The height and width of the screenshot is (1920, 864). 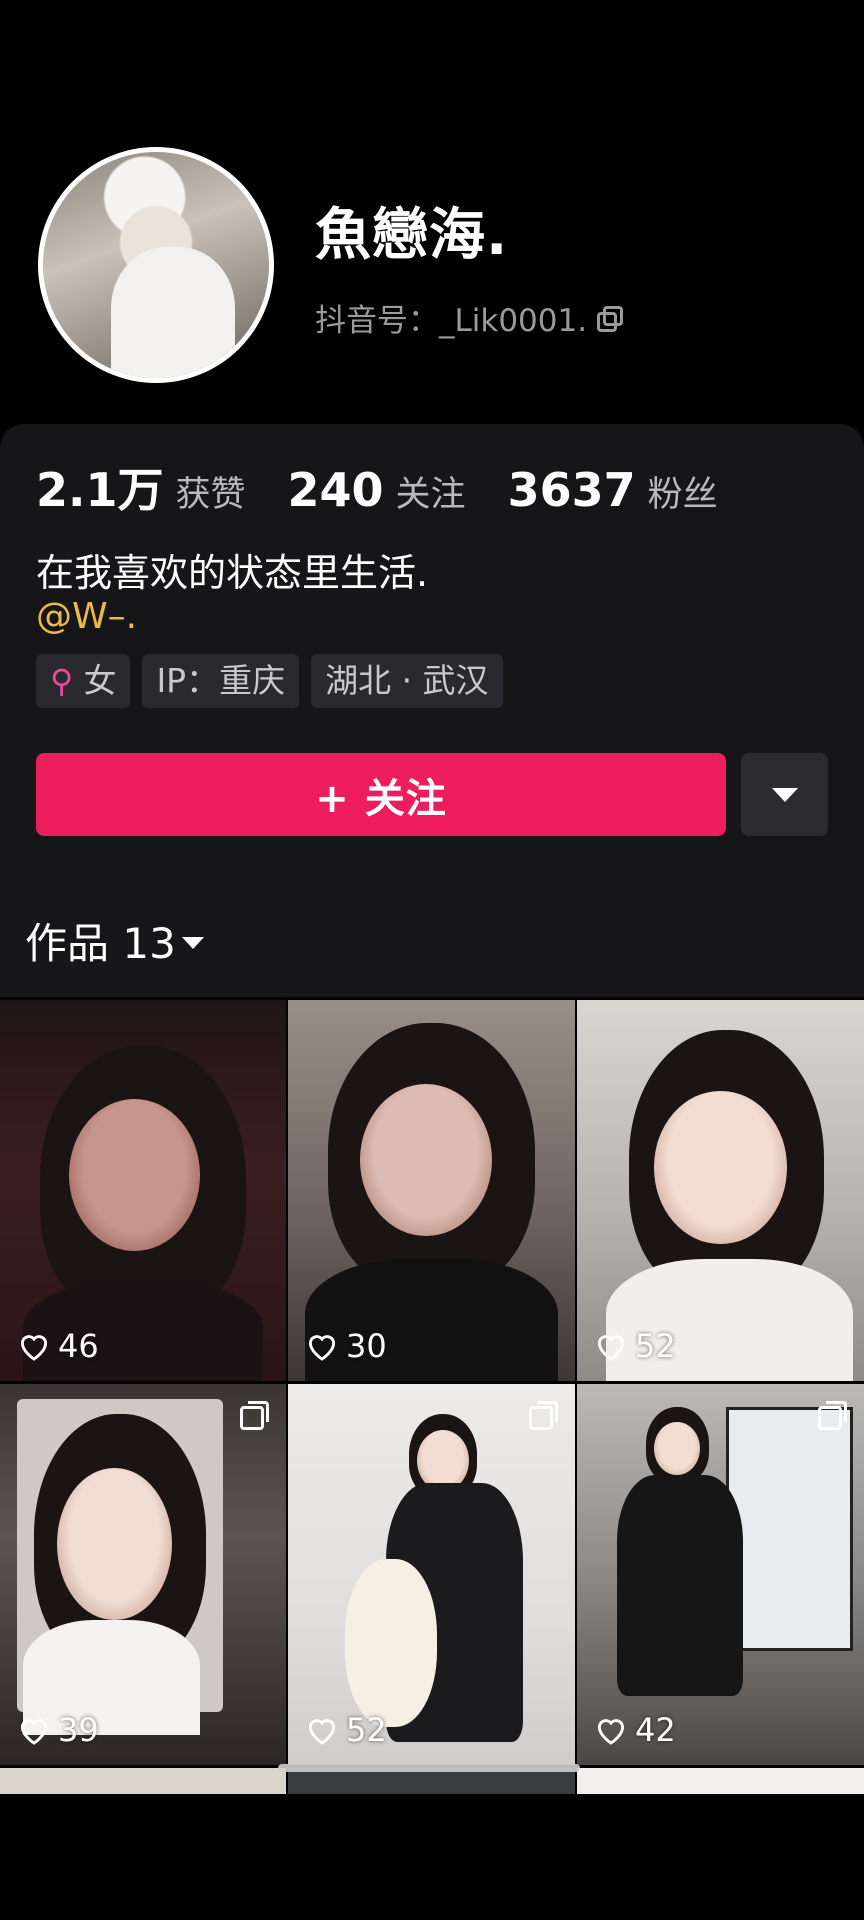 What do you see at coordinates (336, 490) in the screenshot?
I see `following-count: 240` at bounding box center [336, 490].